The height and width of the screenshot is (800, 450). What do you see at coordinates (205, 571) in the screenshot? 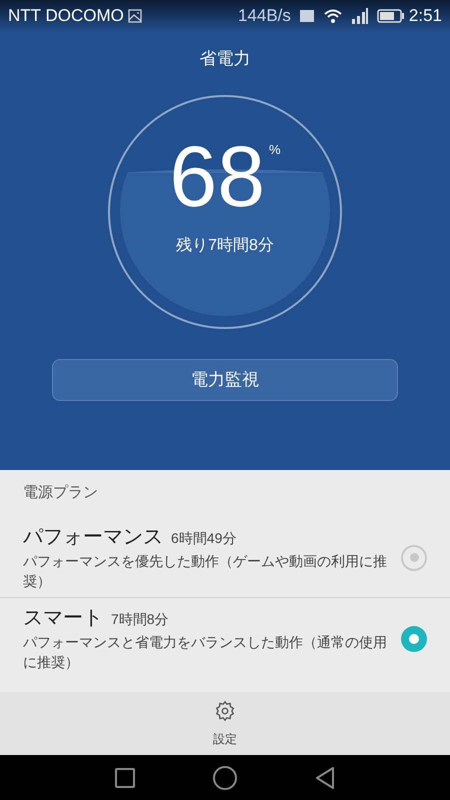
I see `plan-description: パフォーマンスを優先した動作（ゲームや動画の利用に推奨）` at bounding box center [205, 571].